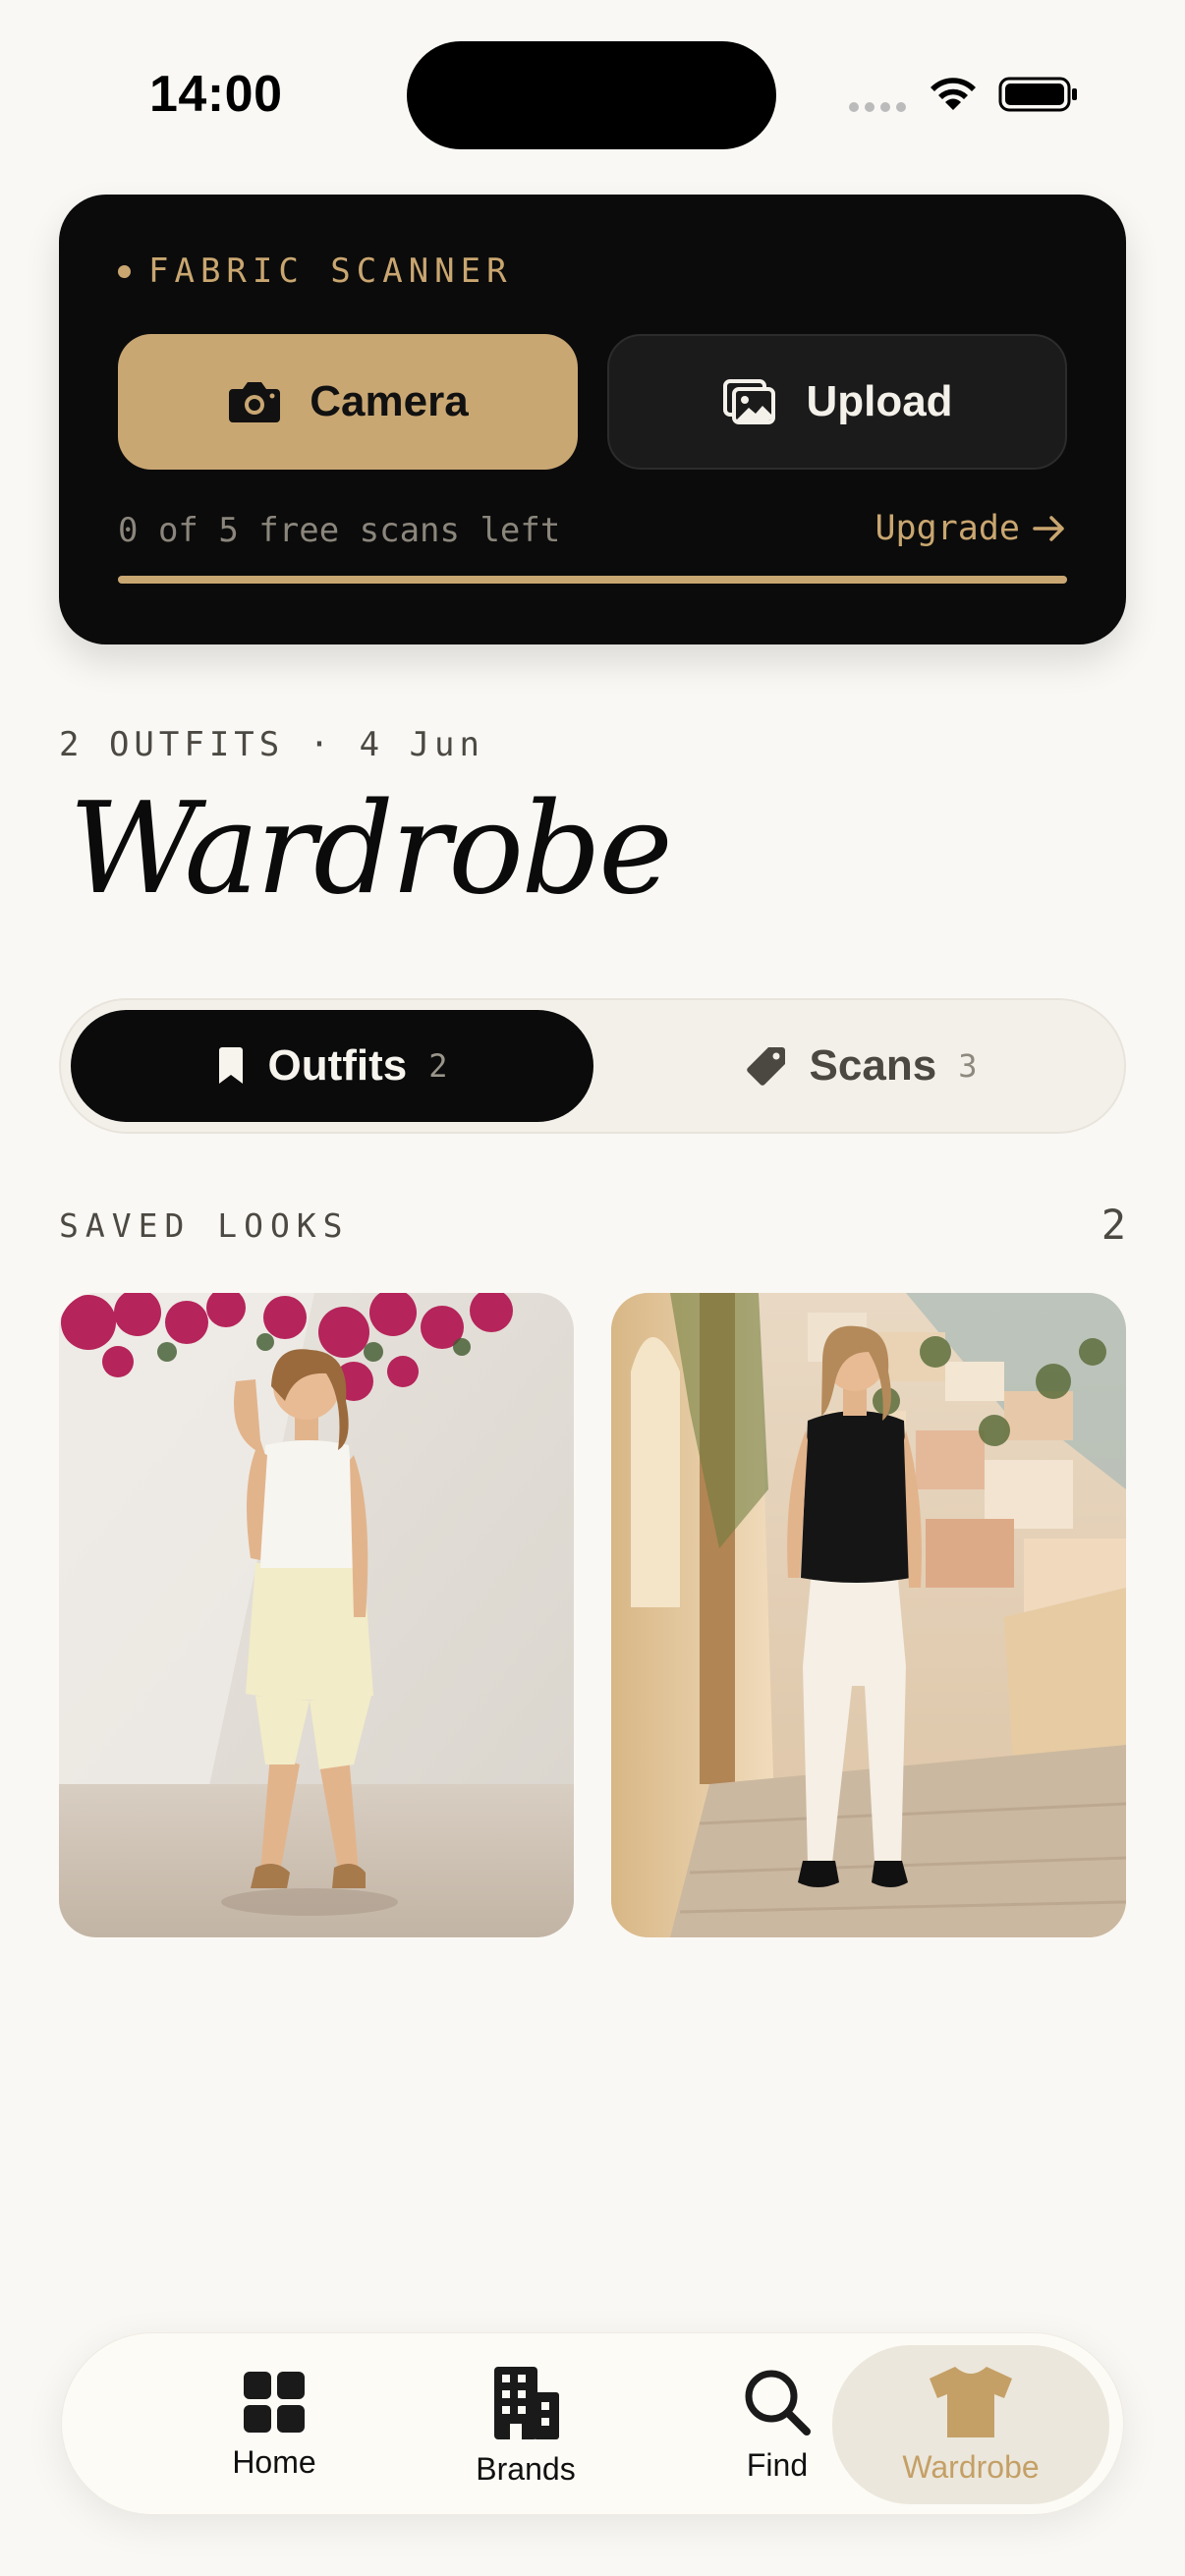  Describe the element at coordinates (880, 401) in the screenshot. I see `upload-button-label: Upload` at that location.